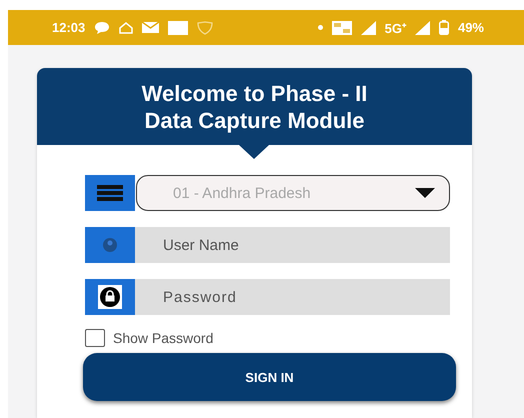  What do you see at coordinates (110, 297) in the screenshot?
I see `lock-icon` at bounding box center [110, 297].